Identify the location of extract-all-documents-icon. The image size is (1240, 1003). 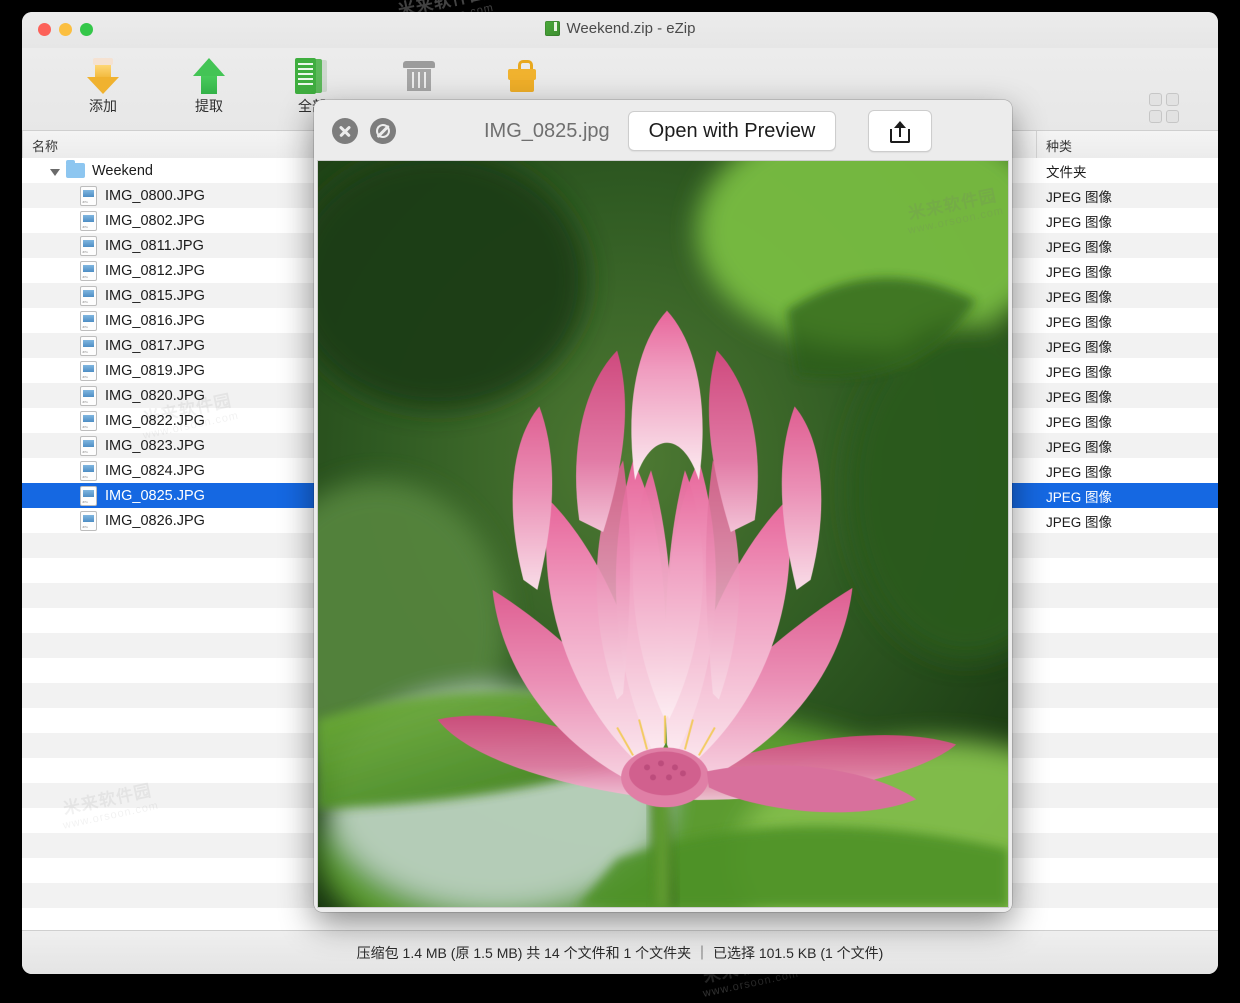
(312, 76).